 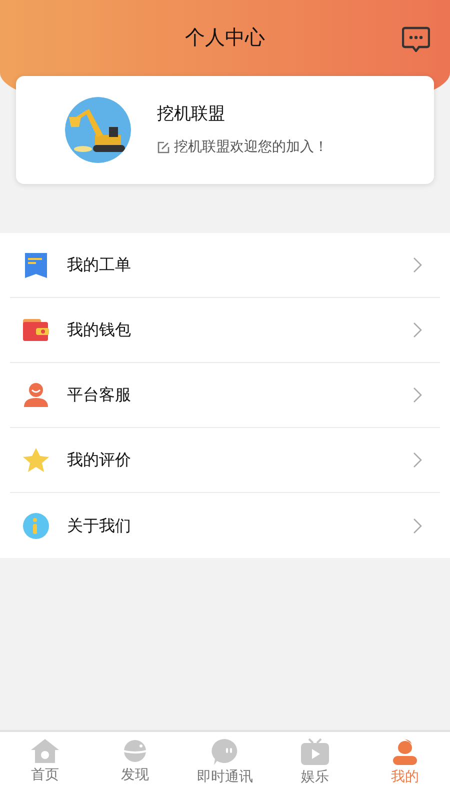 What do you see at coordinates (99, 265) in the screenshot?
I see `menu-label: 我的工单` at bounding box center [99, 265].